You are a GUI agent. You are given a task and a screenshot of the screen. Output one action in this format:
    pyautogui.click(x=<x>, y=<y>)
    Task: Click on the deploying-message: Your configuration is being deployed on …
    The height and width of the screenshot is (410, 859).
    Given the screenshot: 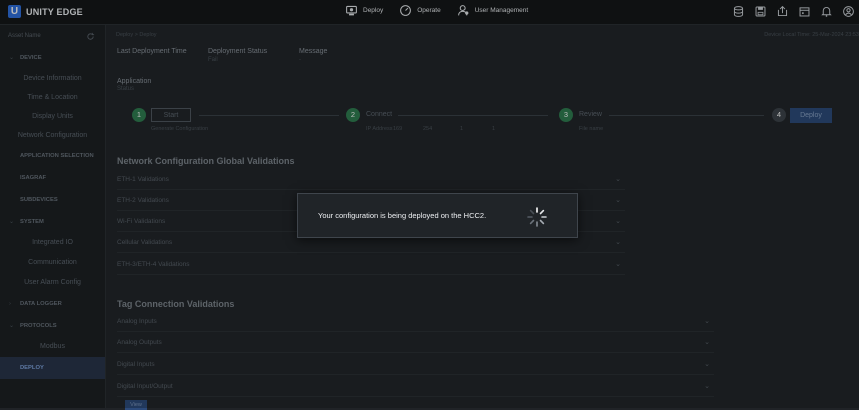 What is the action you would take?
    pyautogui.click(x=402, y=215)
    